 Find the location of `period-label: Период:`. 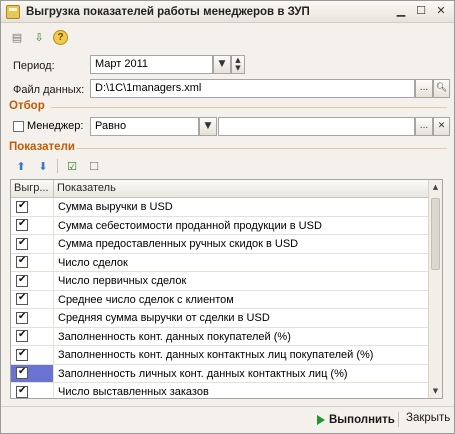

period-label: Период: is located at coordinates (34, 66).